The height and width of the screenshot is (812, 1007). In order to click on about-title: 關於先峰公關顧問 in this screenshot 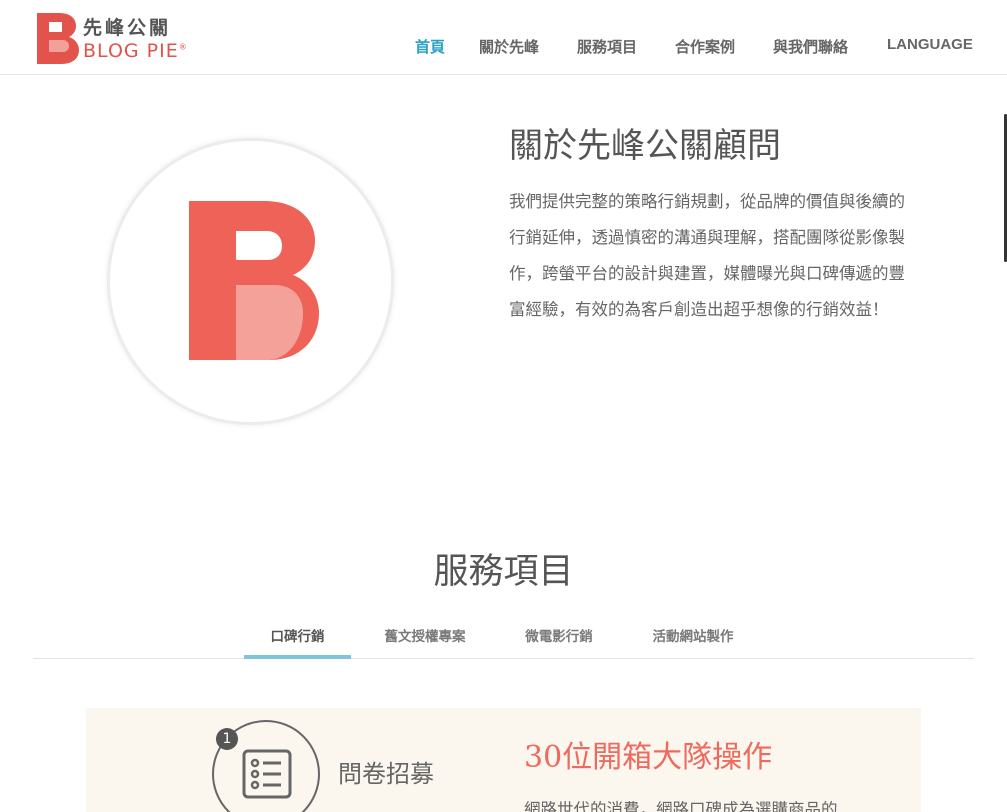, I will do `click(645, 146)`.